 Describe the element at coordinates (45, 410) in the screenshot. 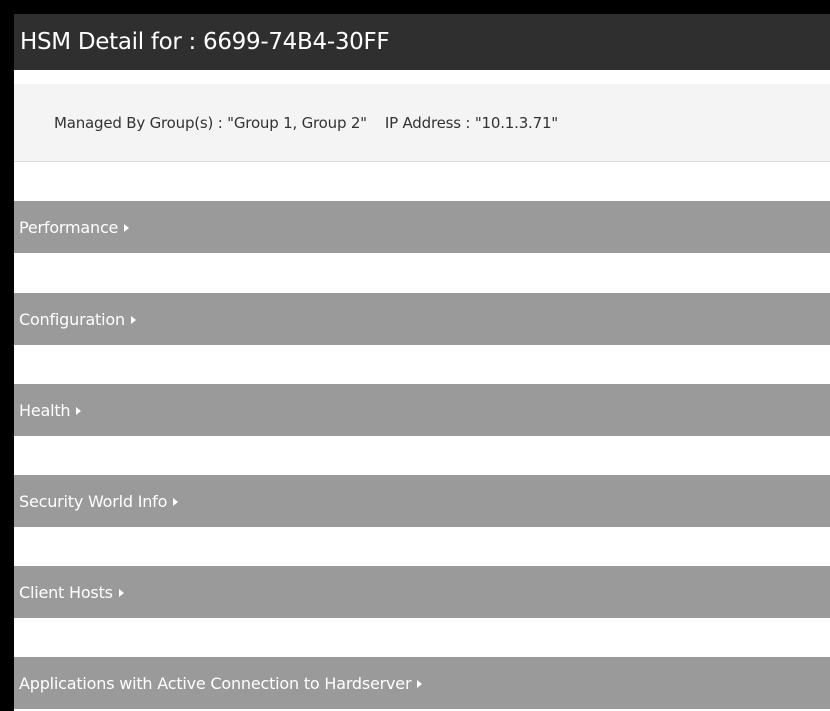

I see `section-label-health: Health` at that location.